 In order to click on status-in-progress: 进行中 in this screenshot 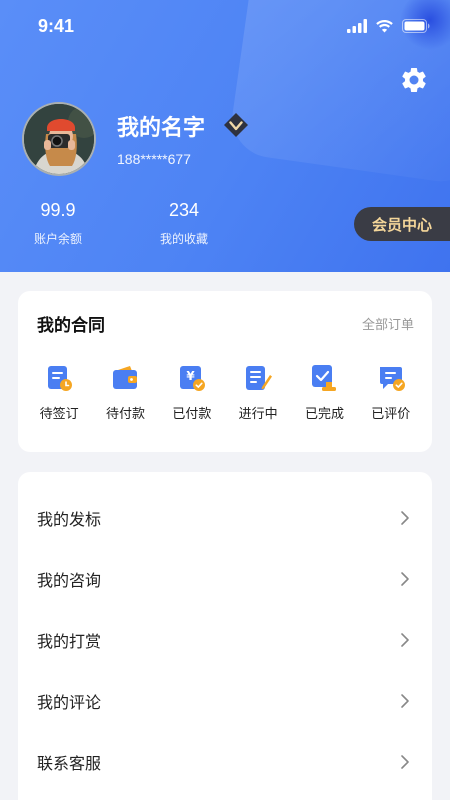, I will do `click(258, 388)`.